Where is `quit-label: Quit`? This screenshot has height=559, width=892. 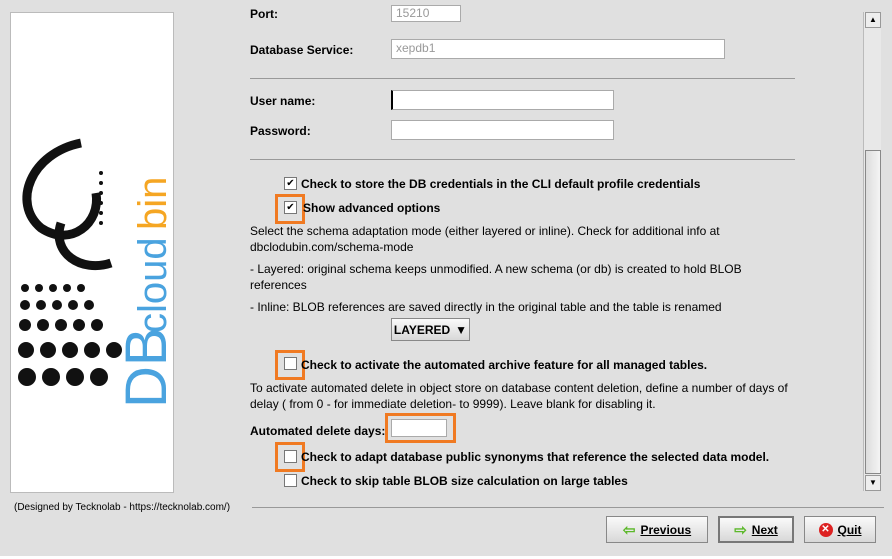
quit-label: Quit is located at coordinates (849, 529).